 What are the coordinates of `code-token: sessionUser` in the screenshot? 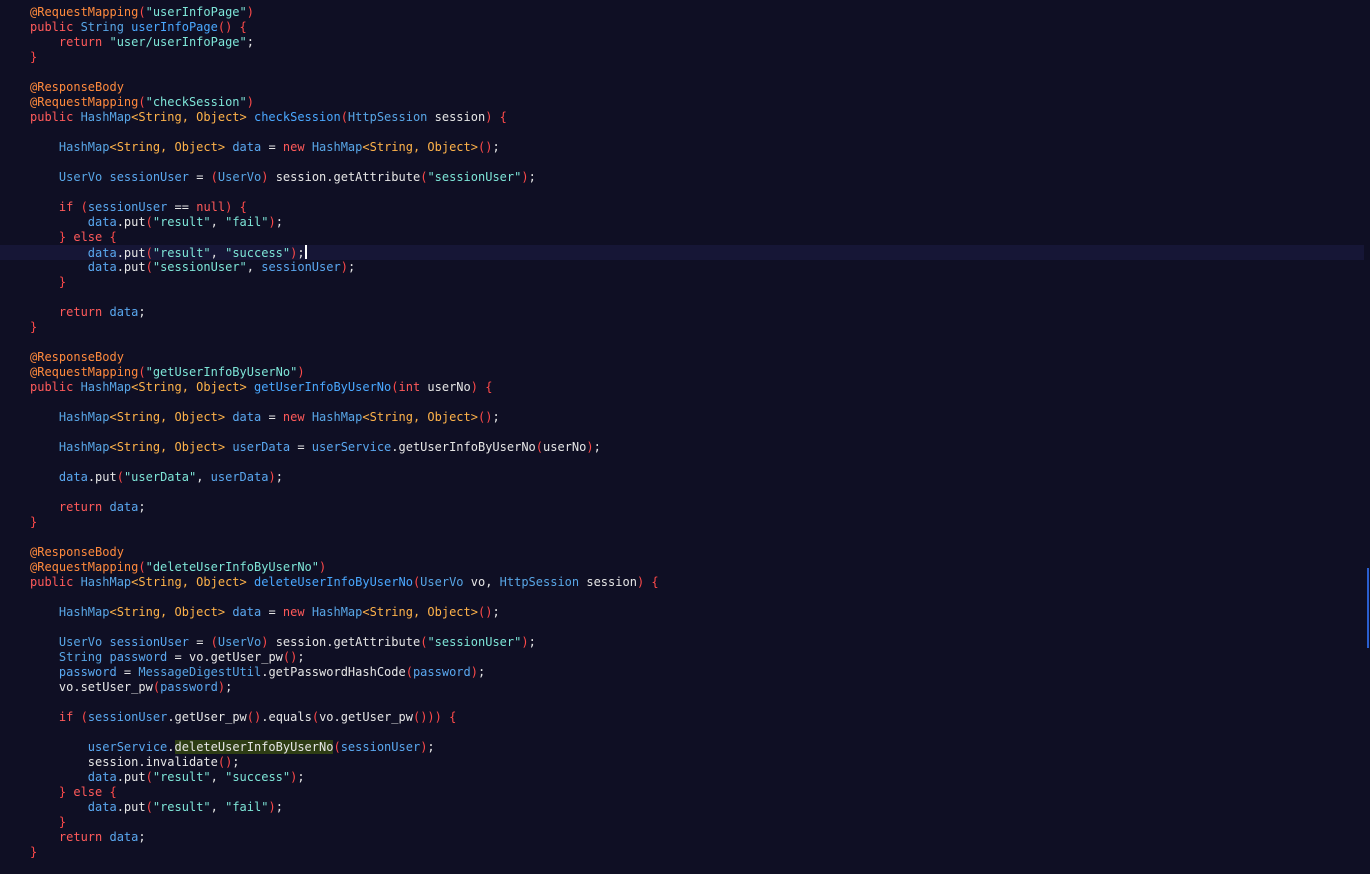 It's located at (149, 642).